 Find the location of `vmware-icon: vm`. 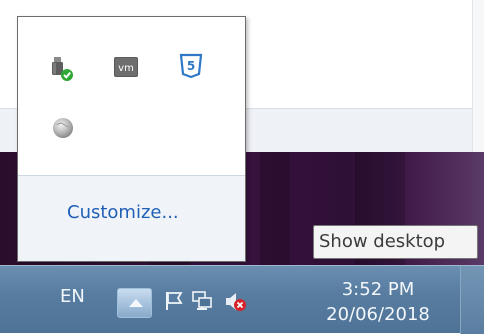

vmware-icon: vm is located at coordinates (126, 67).